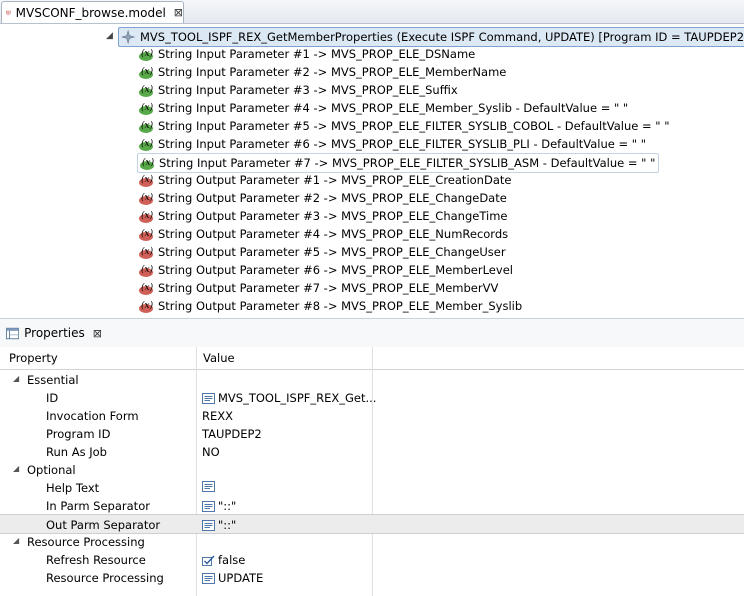  Describe the element at coordinates (217, 416) in the screenshot. I see `property-value: REXX` at that location.